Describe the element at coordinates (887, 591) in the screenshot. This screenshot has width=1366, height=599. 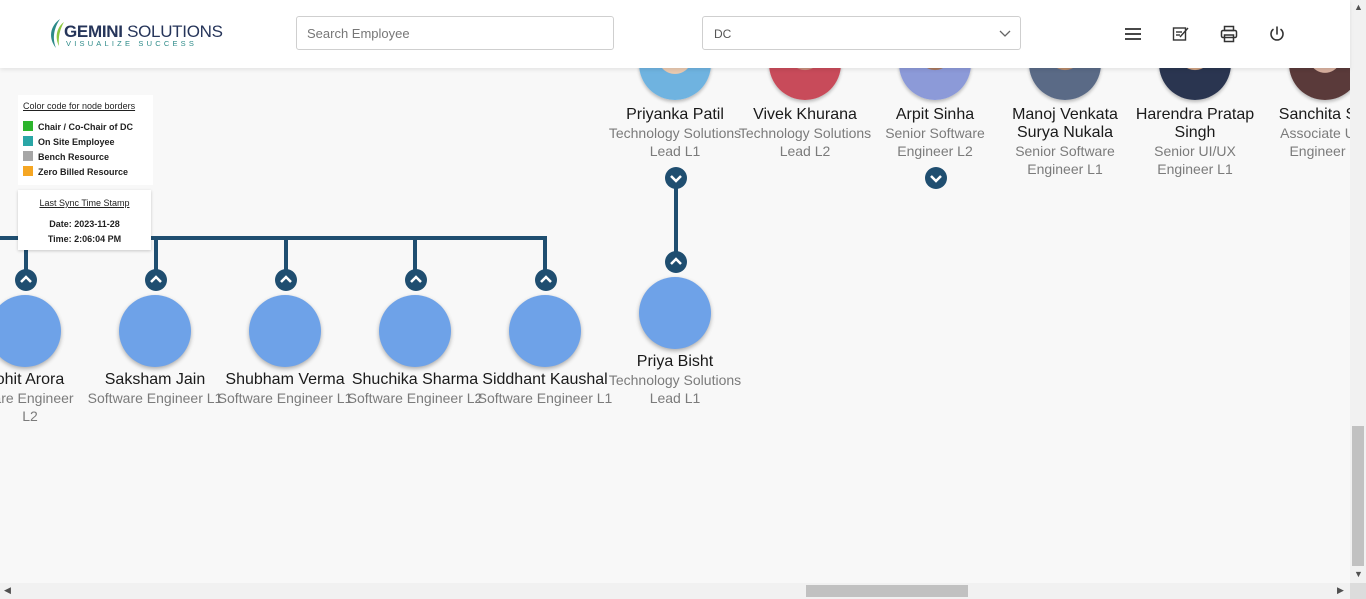
I see `horizontal-scroll-thumb` at that location.